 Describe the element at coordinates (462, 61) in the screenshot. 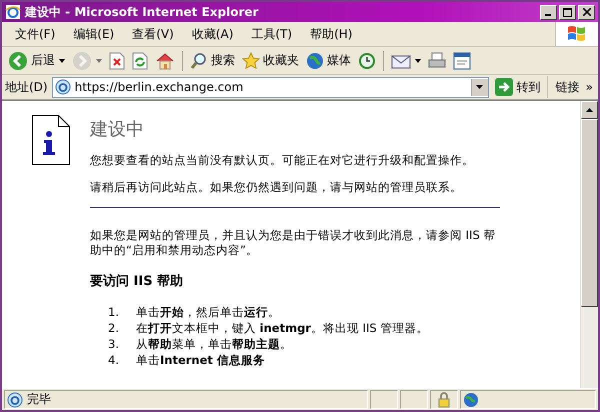

I see `edit-icon` at that location.